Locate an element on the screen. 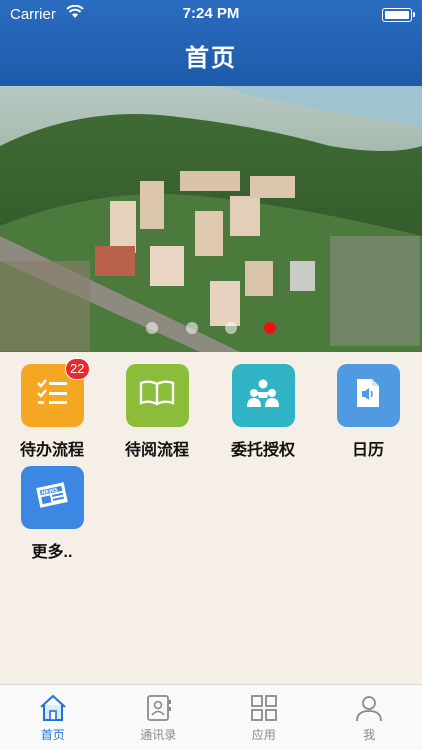  app-calendar: 日历 is located at coordinates (368, 405).